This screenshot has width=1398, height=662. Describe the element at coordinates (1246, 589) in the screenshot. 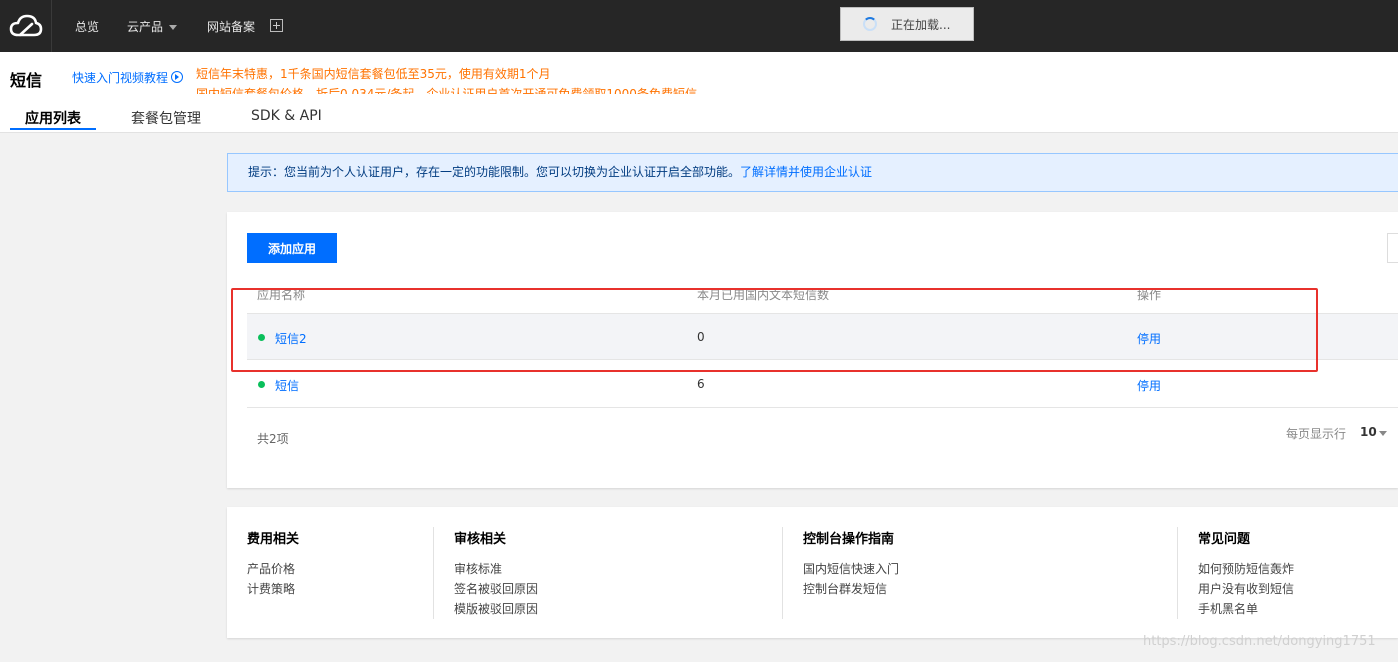

I see `footer-link: 用户没有收到短信` at that location.